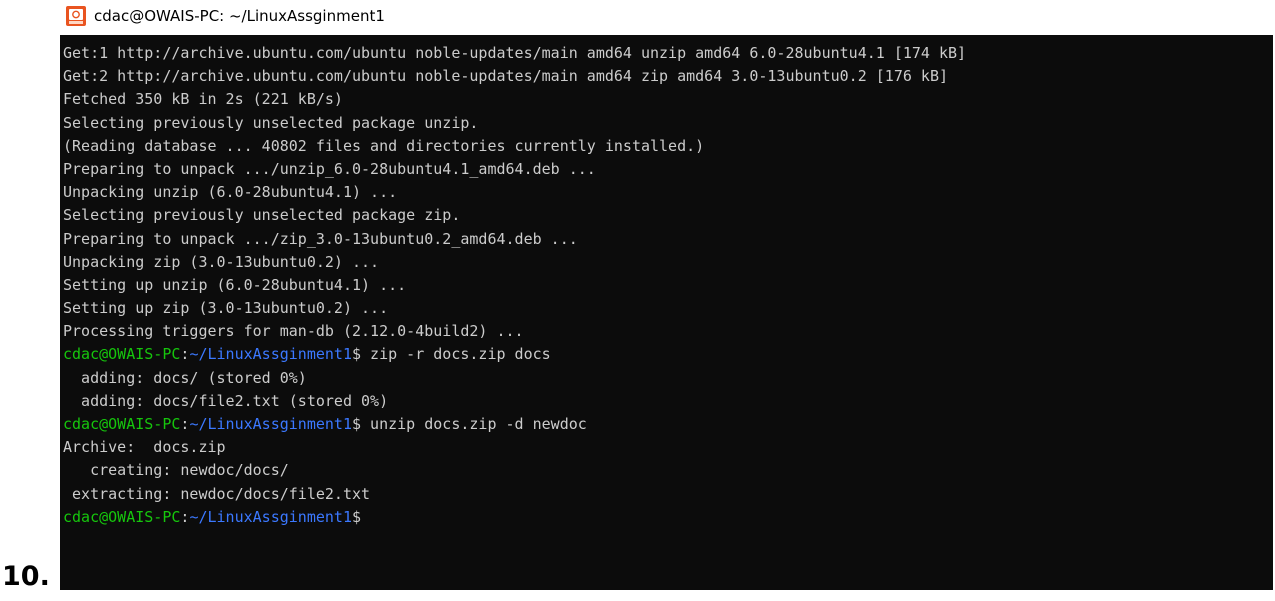 Image resolution: width=1275 pixels, height=601 pixels. What do you see at coordinates (144, 447) in the screenshot?
I see `terminal-output-line: Archive: docs.zip` at bounding box center [144, 447].